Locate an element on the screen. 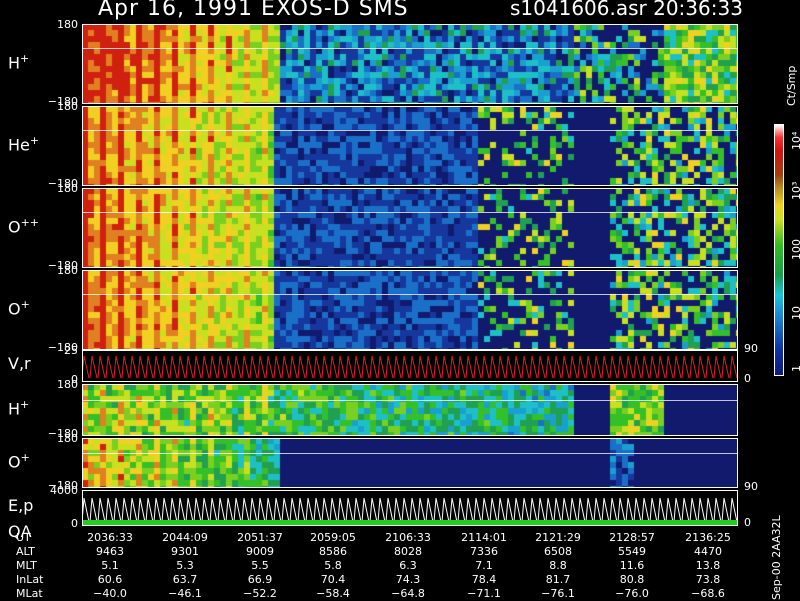 The image size is (800, 601). axis-value: 6.3 is located at coordinates (408, 565).